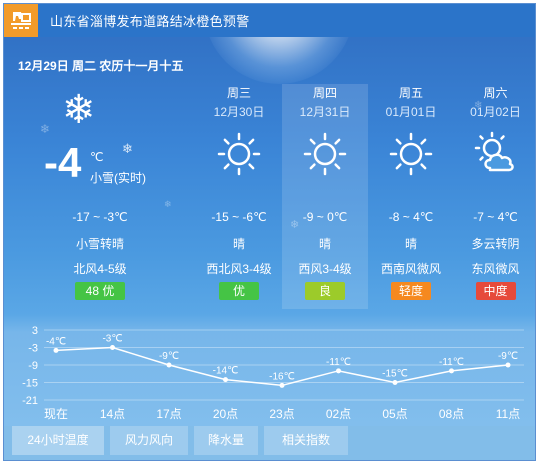 The height and width of the screenshot is (465, 539). What do you see at coordinates (508, 414) in the screenshot?
I see `x-tick-label: 11点` at bounding box center [508, 414].